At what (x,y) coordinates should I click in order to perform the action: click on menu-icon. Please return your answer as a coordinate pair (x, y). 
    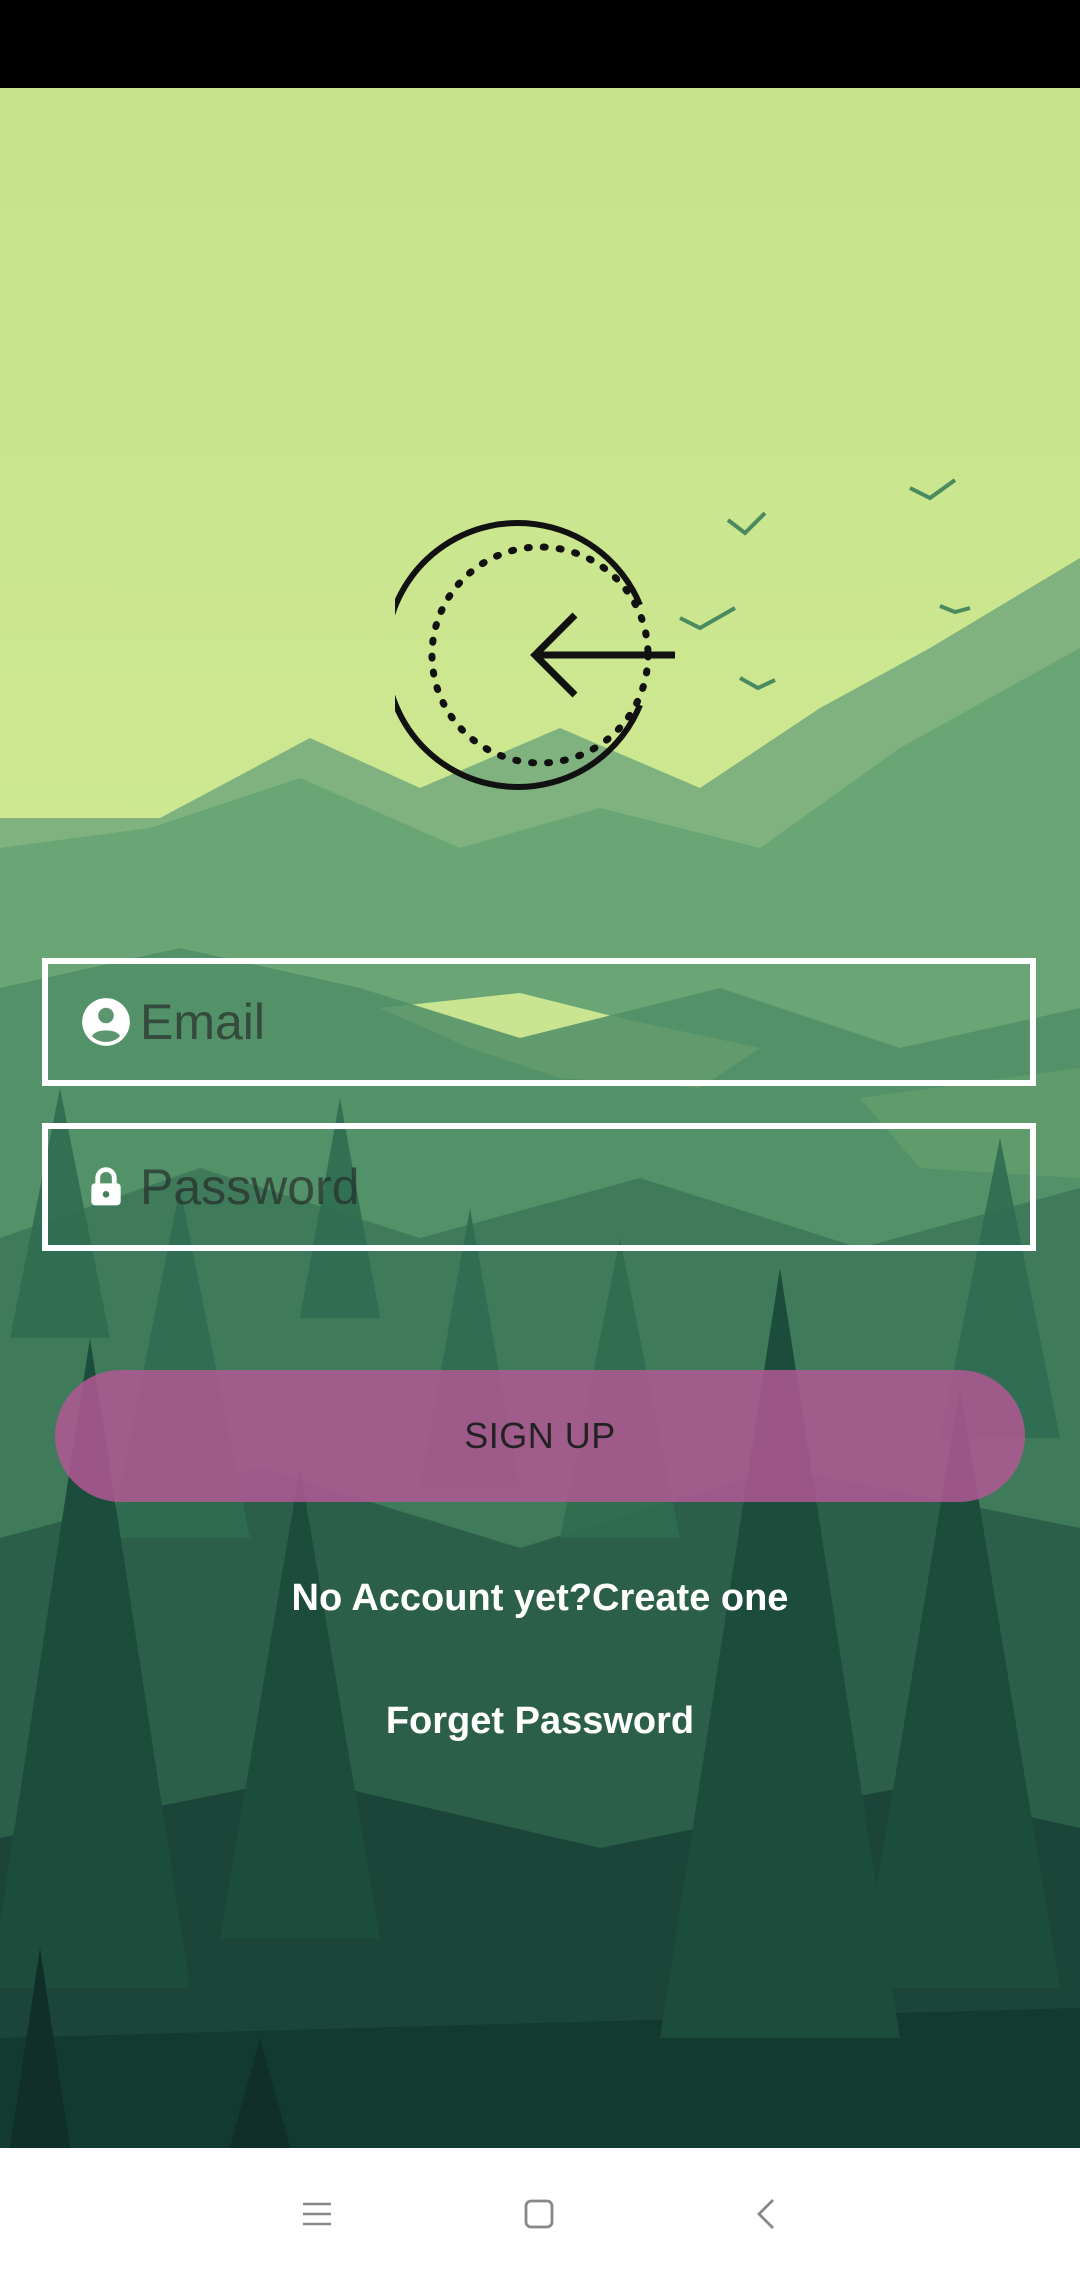
    Looking at the image, I should click on (317, 2214).